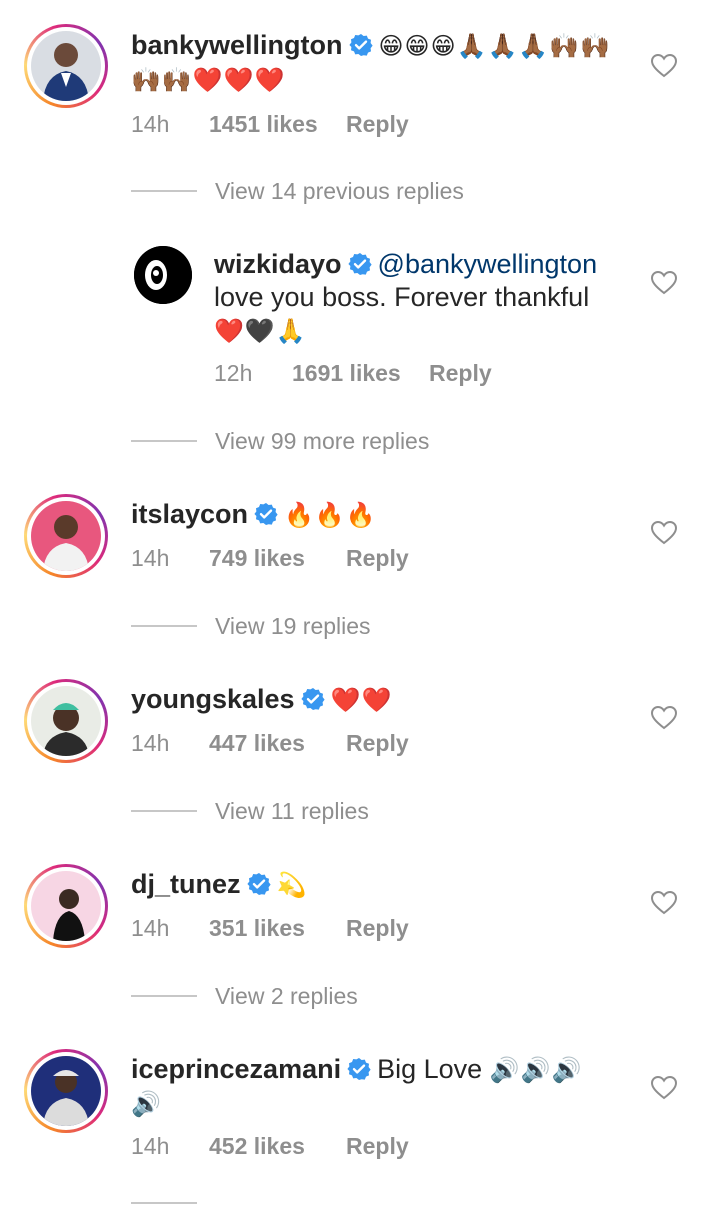 This screenshot has width=720, height=1206. I want to click on view-more-replies-link: View 99 more replies, so click(322, 441).